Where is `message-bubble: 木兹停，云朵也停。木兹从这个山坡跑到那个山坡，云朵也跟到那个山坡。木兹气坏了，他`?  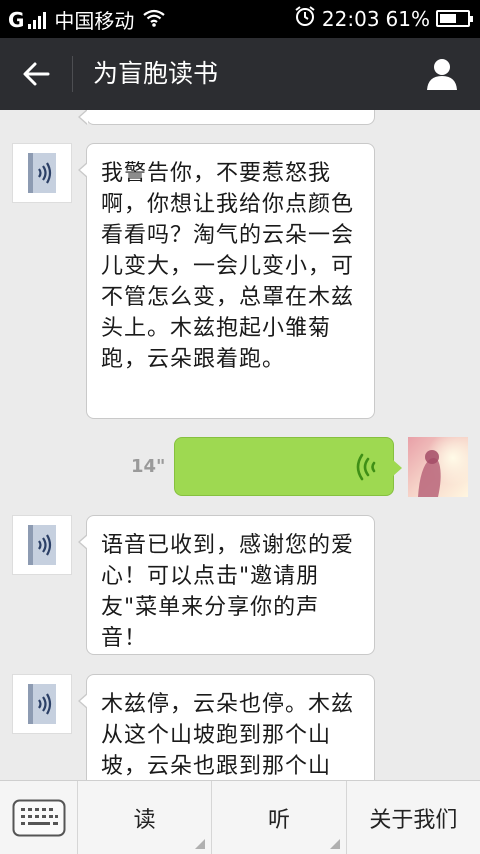 message-bubble: 木兹停，云朵也停。木兹从这个山坡跑到那个山坡，云朵也跟到那个山坡。木兹气坏了，他 is located at coordinates (226, 727).